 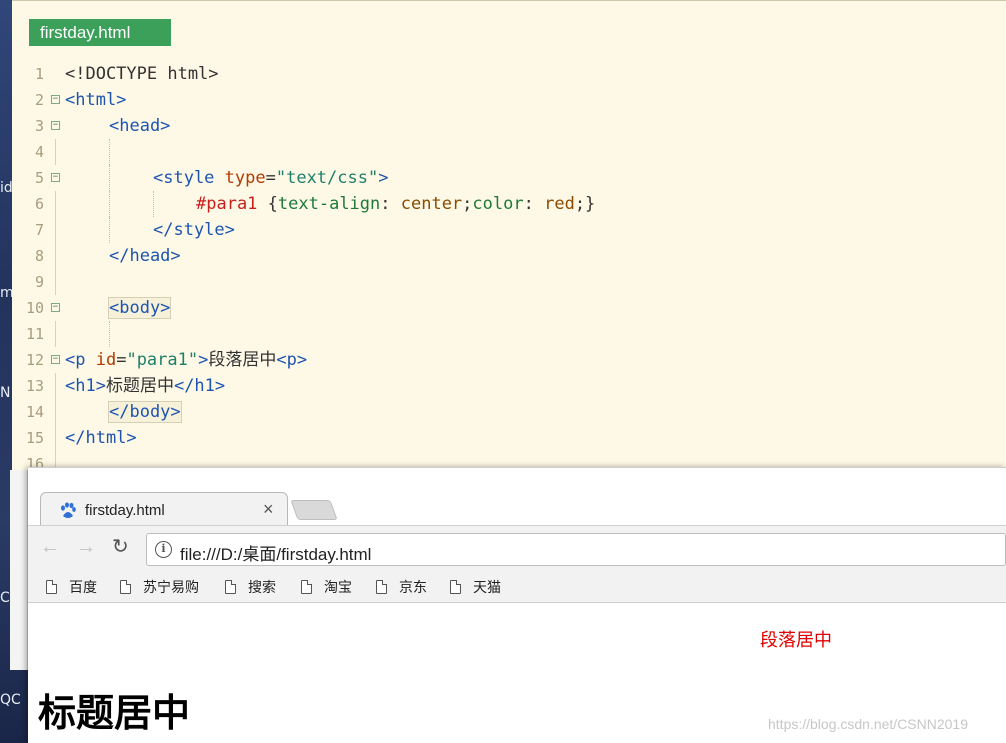 What do you see at coordinates (34, 308) in the screenshot?
I see `line-number: 10` at bounding box center [34, 308].